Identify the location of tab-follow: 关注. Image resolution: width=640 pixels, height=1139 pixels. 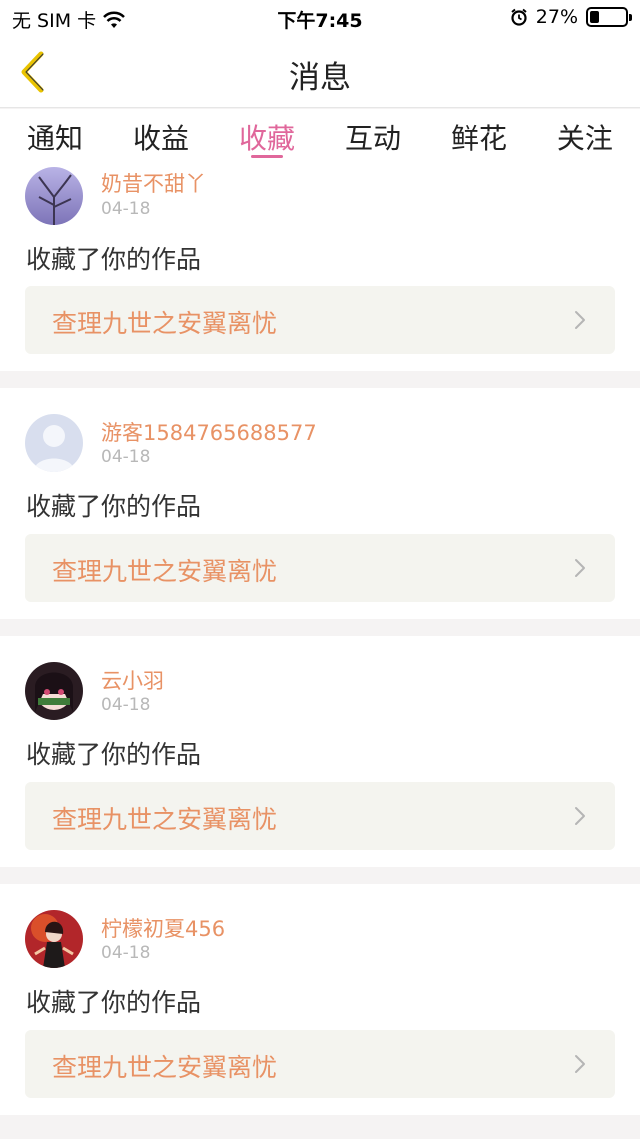
(585, 136).